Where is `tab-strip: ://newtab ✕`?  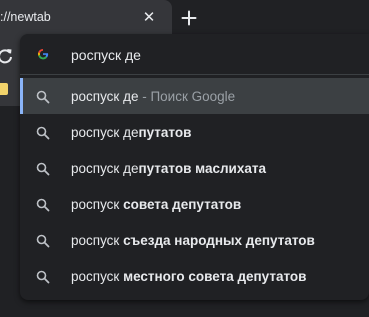
tab-strip: ://newtab ✕ is located at coordinates (184, 18).